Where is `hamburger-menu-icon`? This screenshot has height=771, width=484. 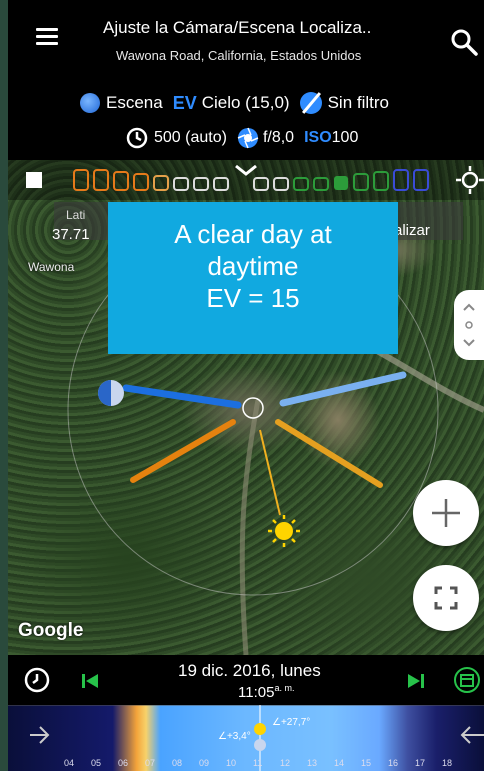 hamburger-menu-icon is located at coordinates (47, 36).